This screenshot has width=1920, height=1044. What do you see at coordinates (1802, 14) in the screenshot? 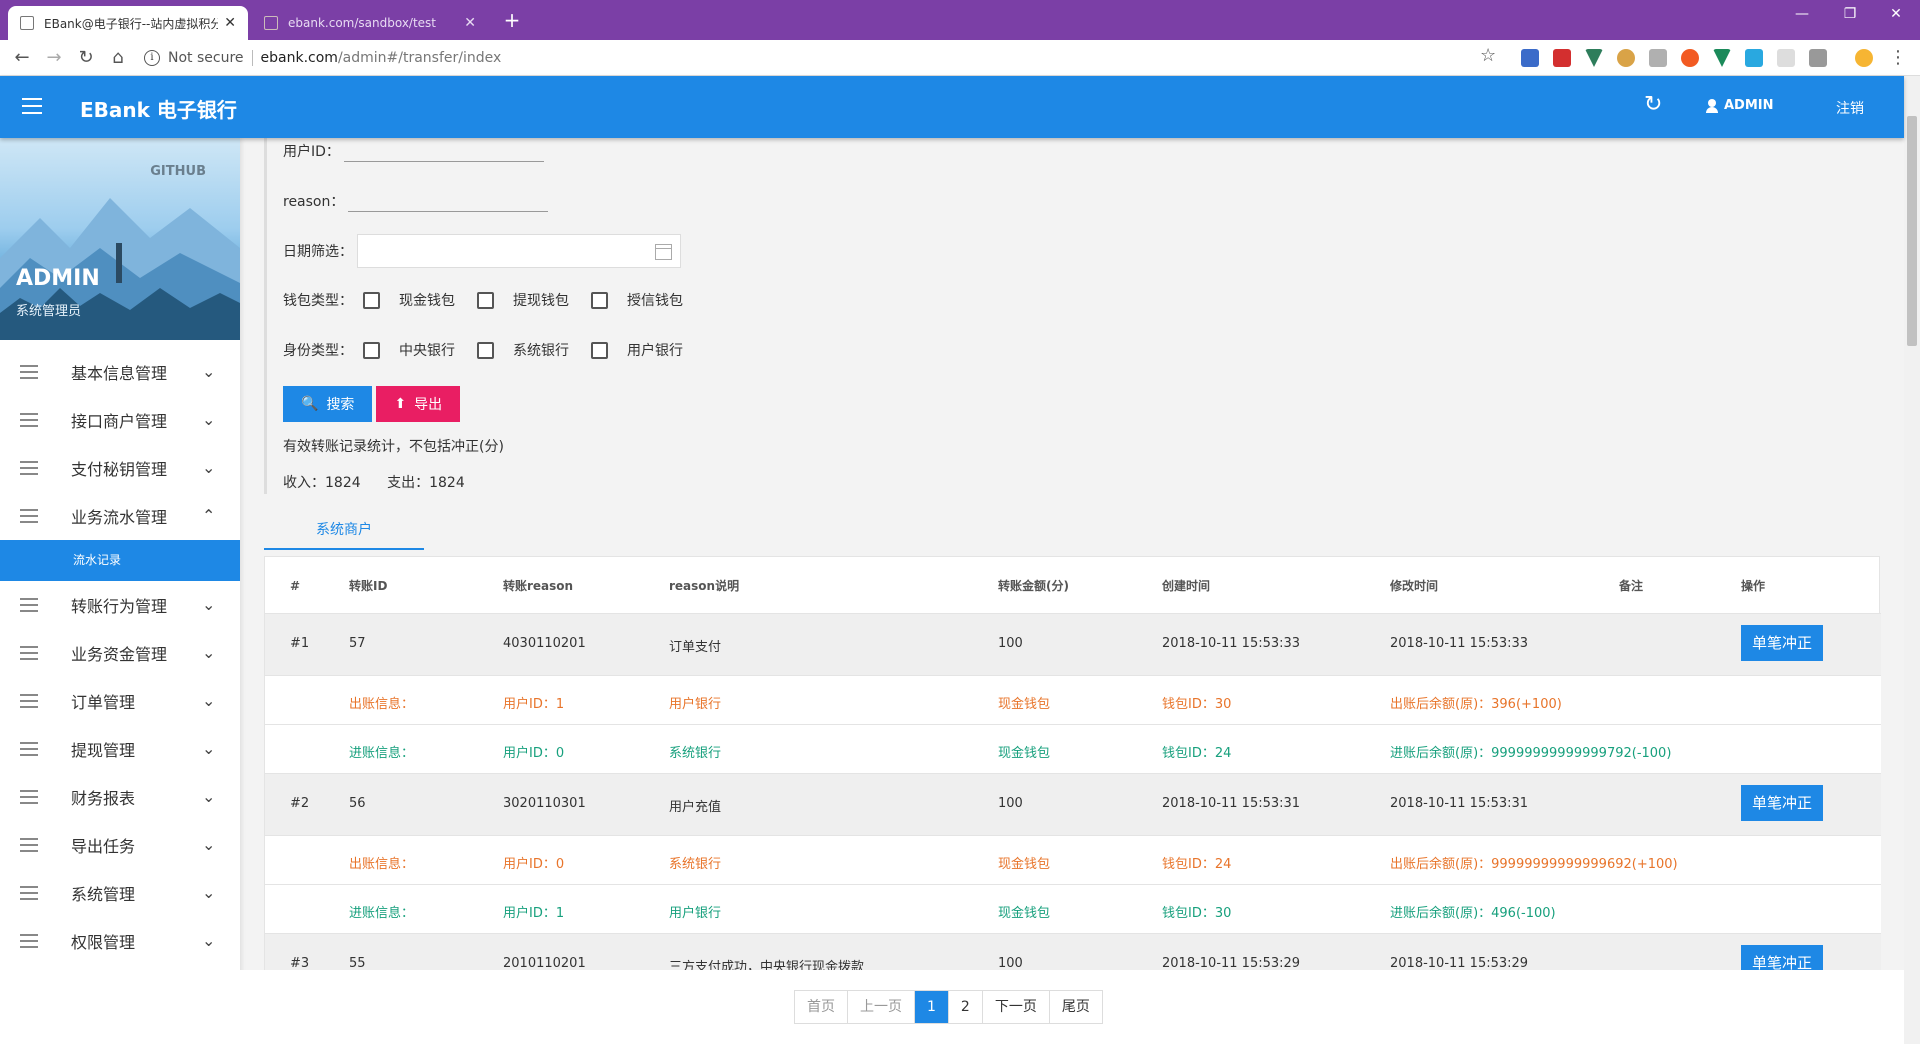
I see `minimize-button: —` at bounding box center [1802, 14].